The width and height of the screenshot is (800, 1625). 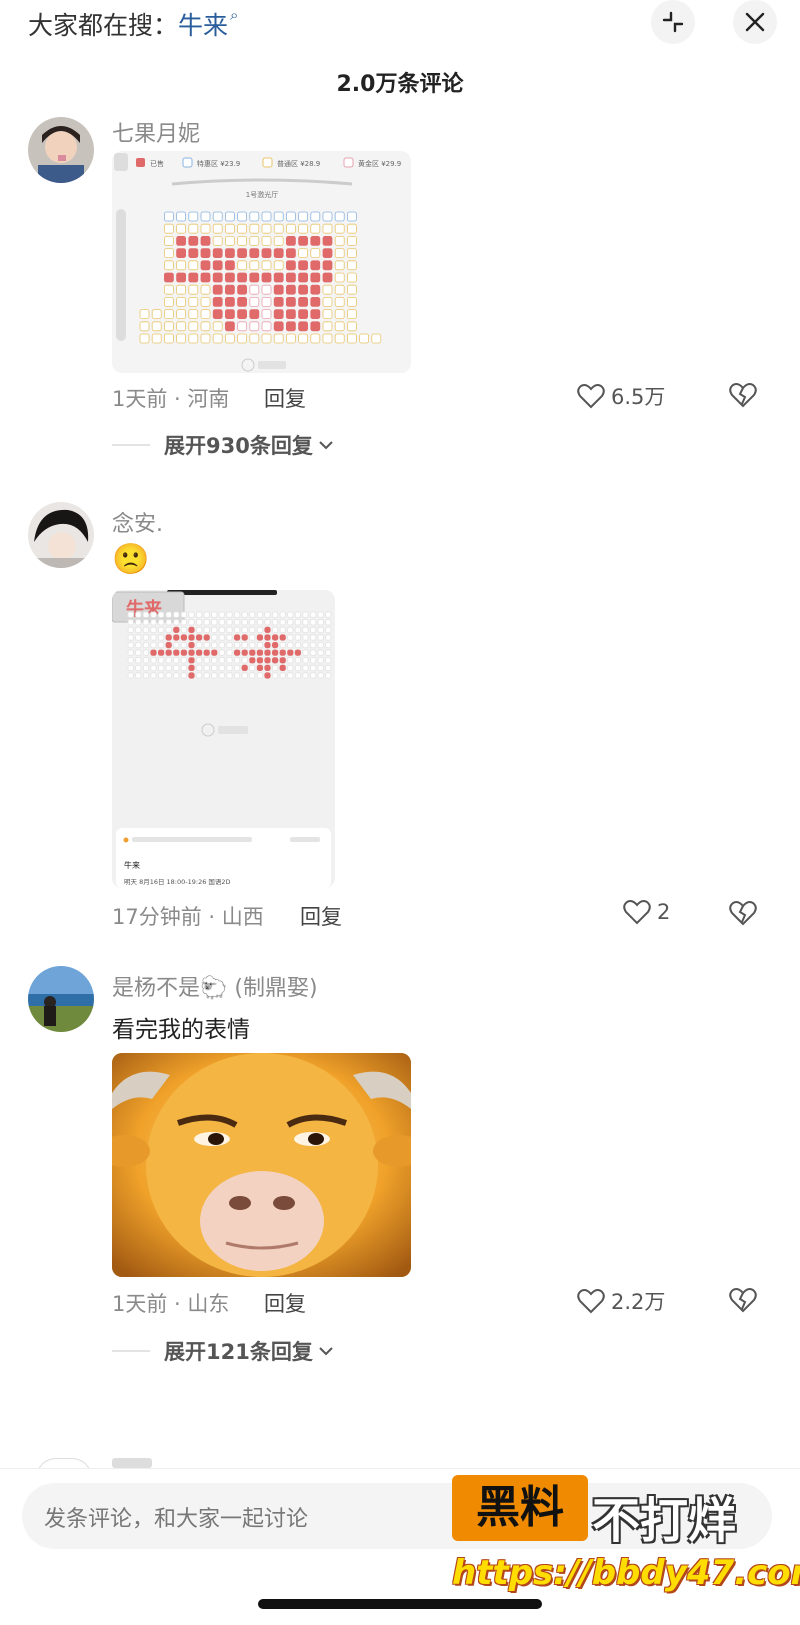 I want to click on close-button, so click(x=755, y=22).